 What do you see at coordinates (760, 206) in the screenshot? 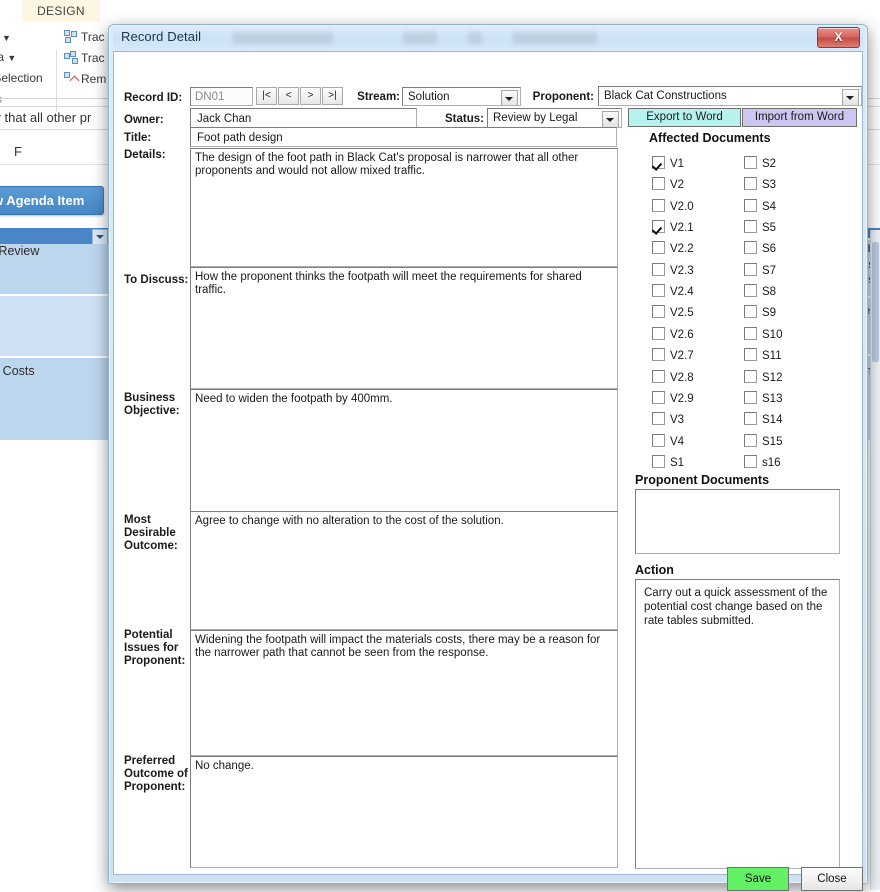
I see `affected-document-checkbox-s4: S4` at bounding box center [760, 206].